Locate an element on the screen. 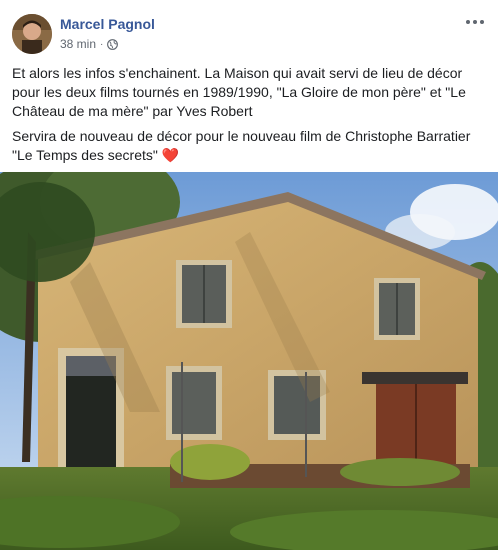 This screenshot has width=498, height=550. post-header: Marcel Pagnol 38 min · is located at coordinates (249, 34).